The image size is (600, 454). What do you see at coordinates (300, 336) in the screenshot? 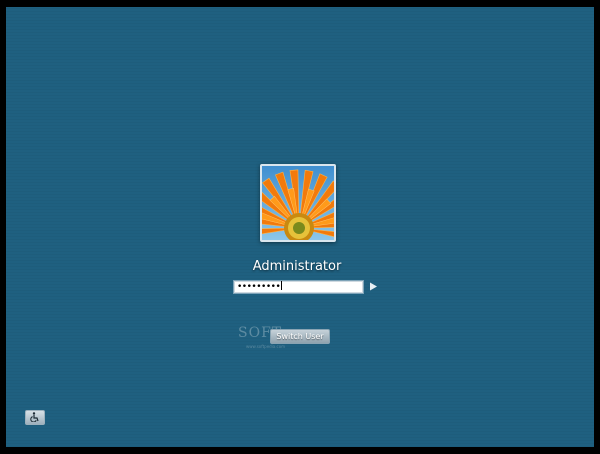
I see `switch-user-button: Switch User` at bounding box center [300, 336].